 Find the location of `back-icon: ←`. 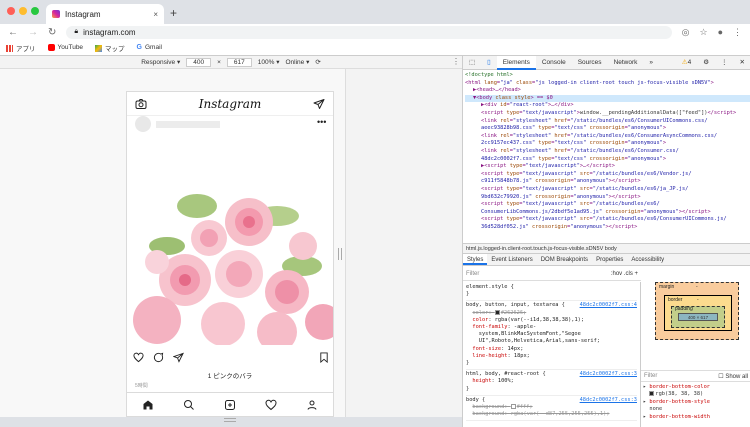

back-icon: ← is located at coordinates (13, 32).